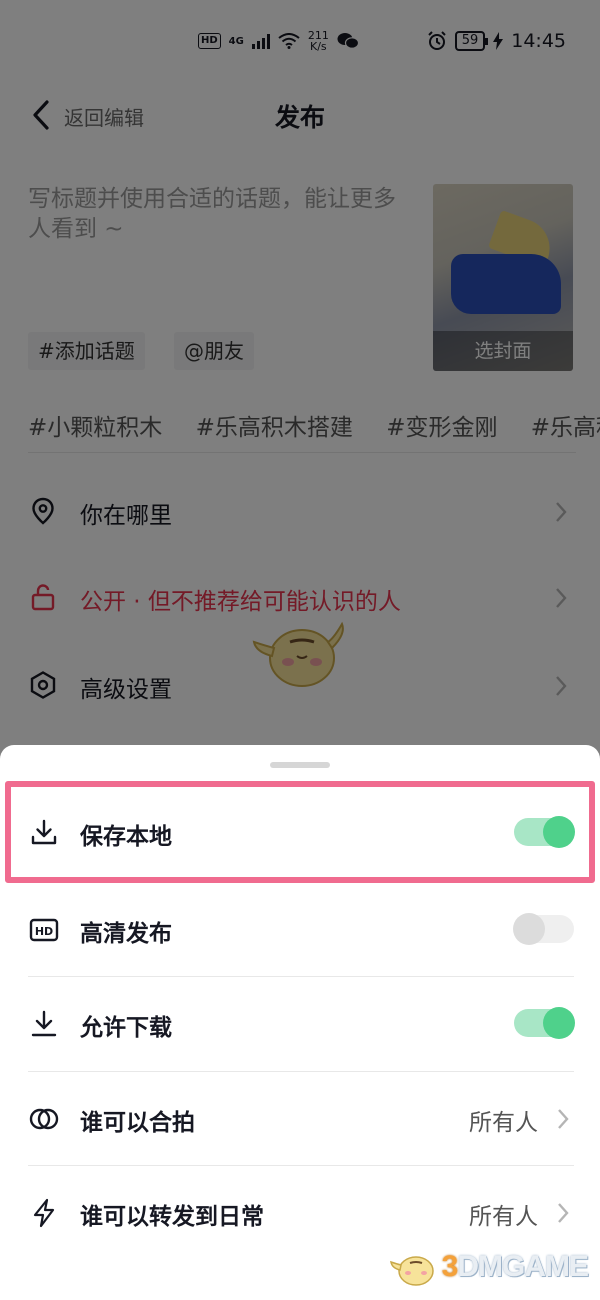 This screenshot has width=600, height=1300. Describe the element at coordinates (126, 1028) in the screenshot. I see `allow-download-label: 允许下载` at that location.